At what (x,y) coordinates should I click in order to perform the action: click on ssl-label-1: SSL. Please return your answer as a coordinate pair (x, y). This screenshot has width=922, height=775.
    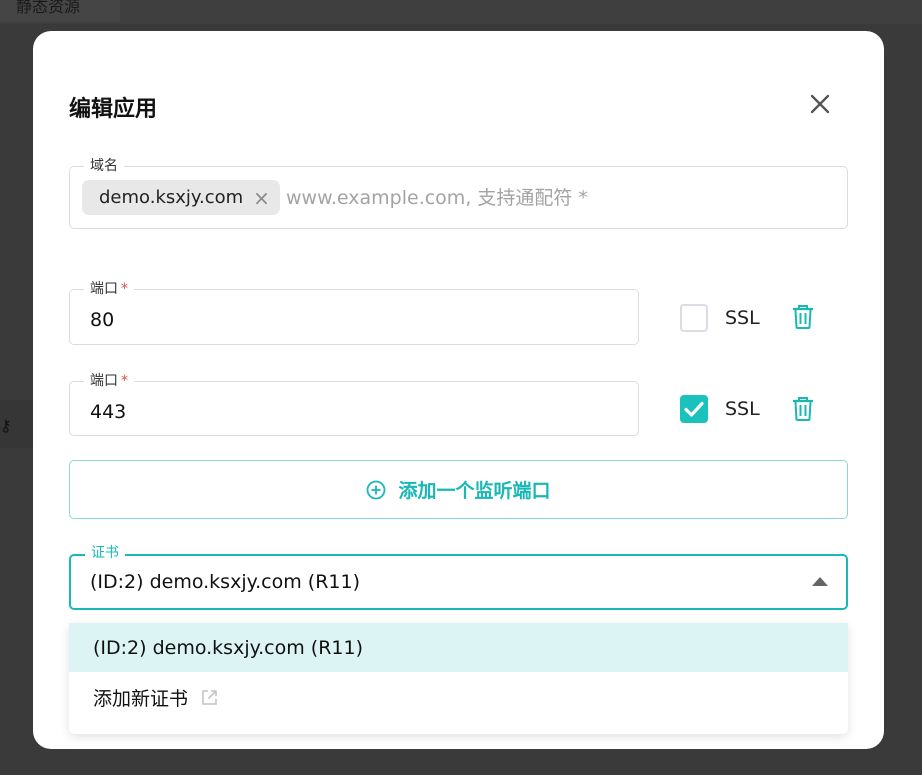
    Looking at the image, I should click on (742, 318).